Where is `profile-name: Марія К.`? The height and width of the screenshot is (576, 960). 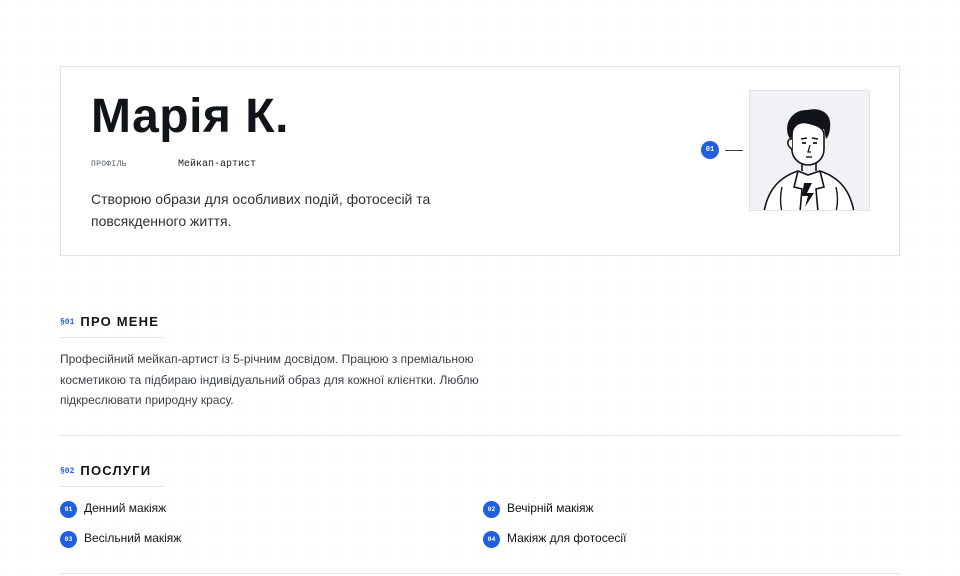
profile-name: Марія К. is located at coordinates (190, 116).